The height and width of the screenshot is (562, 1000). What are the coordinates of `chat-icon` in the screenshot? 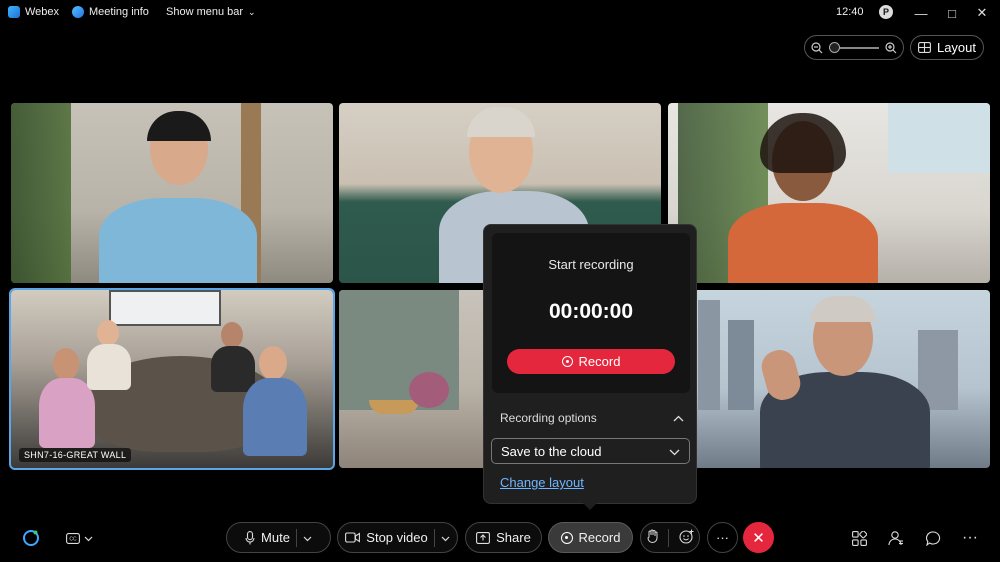 It's located at (933, 538).